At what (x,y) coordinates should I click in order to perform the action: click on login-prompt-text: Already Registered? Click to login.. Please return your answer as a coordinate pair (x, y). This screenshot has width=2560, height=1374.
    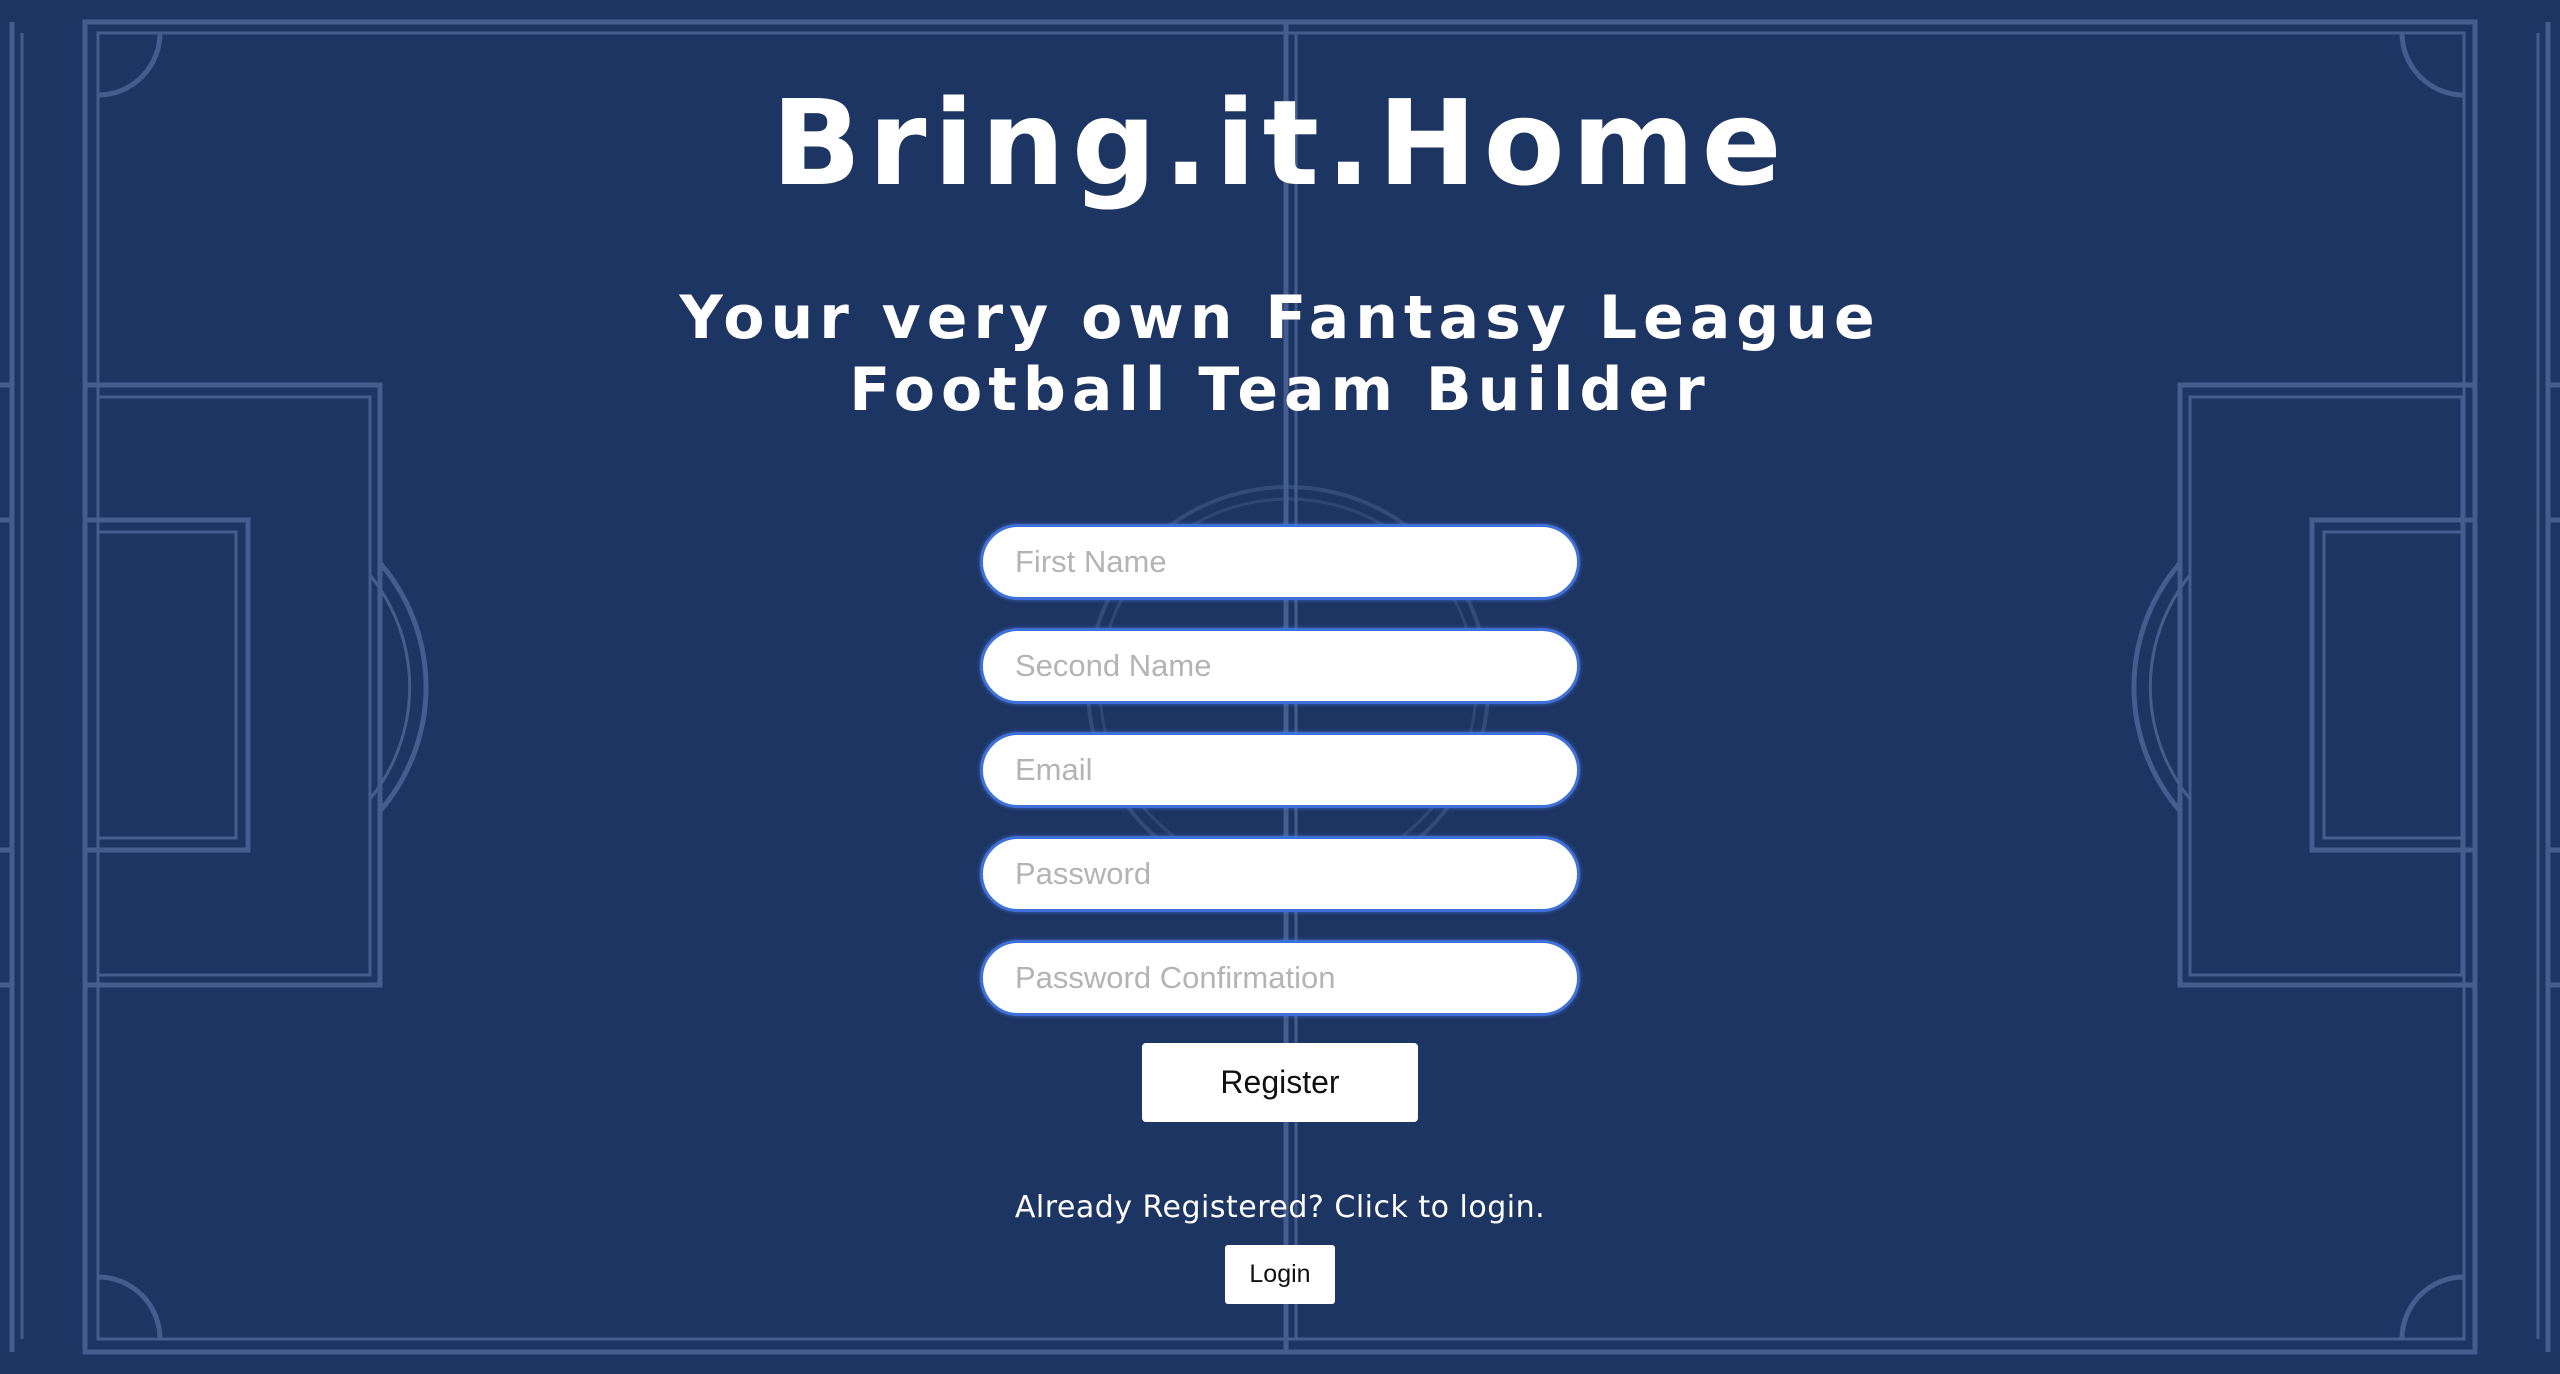
    Looking at the image, I should click on (1280, 1207).